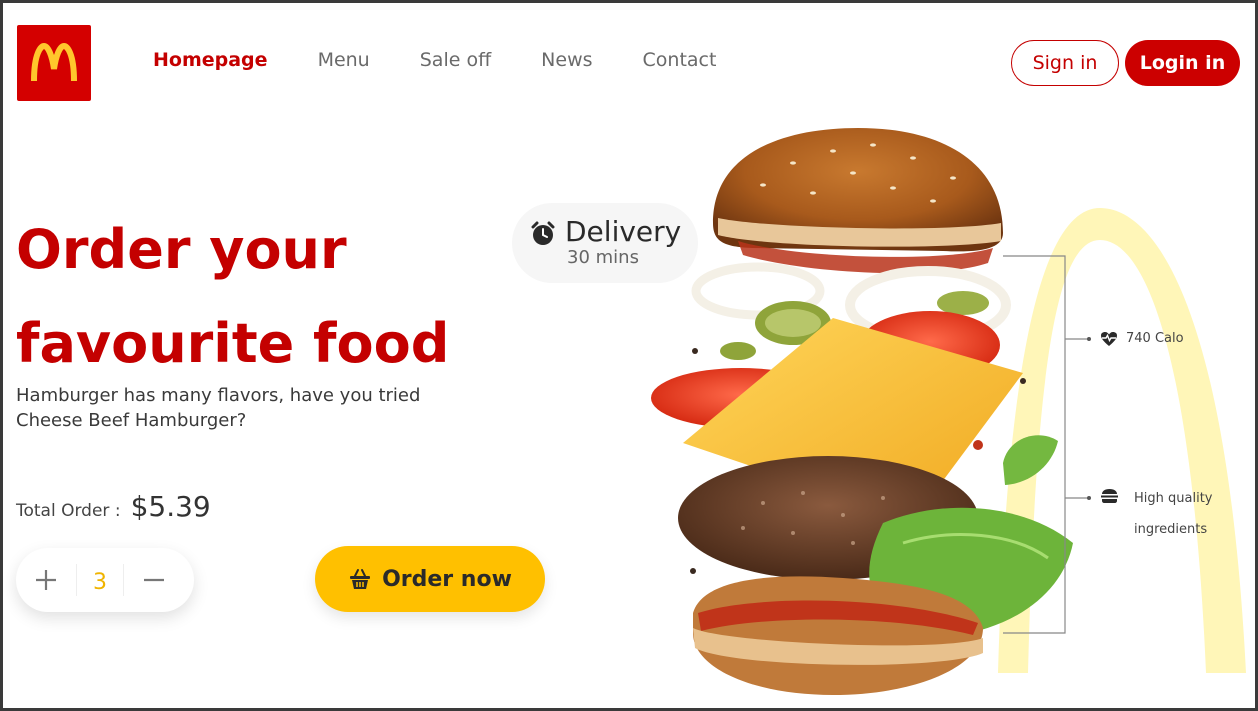 The height and width of the screenshot is (711, 1258). What do you see at coordinates (251, 297) in the screenshot?
I see `hero-headline: Order your favourite food` at bounding box center [251, 297].